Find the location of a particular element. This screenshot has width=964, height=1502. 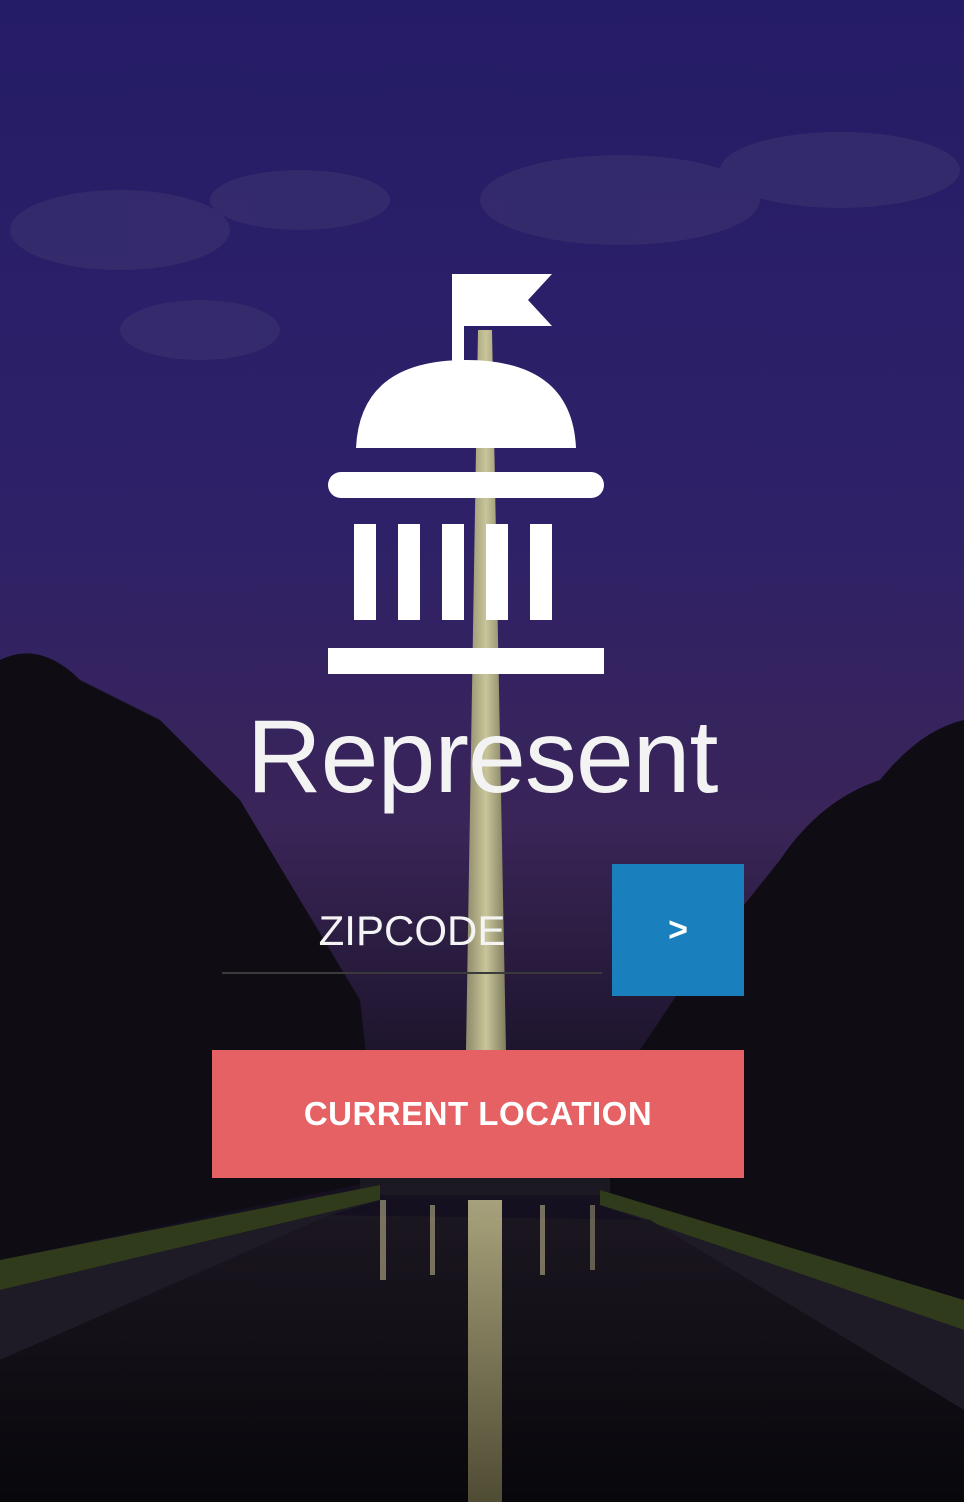

zipcode-input is located at coordinates (412, 932).